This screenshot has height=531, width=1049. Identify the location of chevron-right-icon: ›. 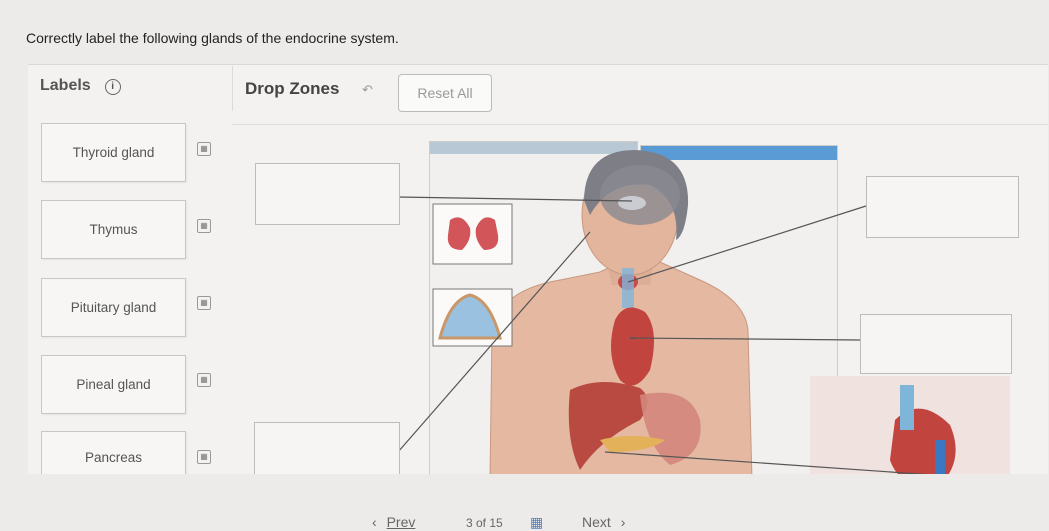
(623, 522).